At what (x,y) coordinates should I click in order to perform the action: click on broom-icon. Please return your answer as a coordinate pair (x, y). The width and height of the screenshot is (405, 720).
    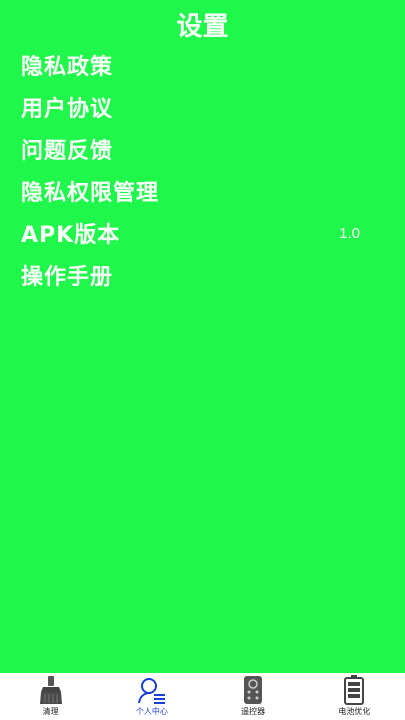
    Looking at the image, I should click on (51, 690).